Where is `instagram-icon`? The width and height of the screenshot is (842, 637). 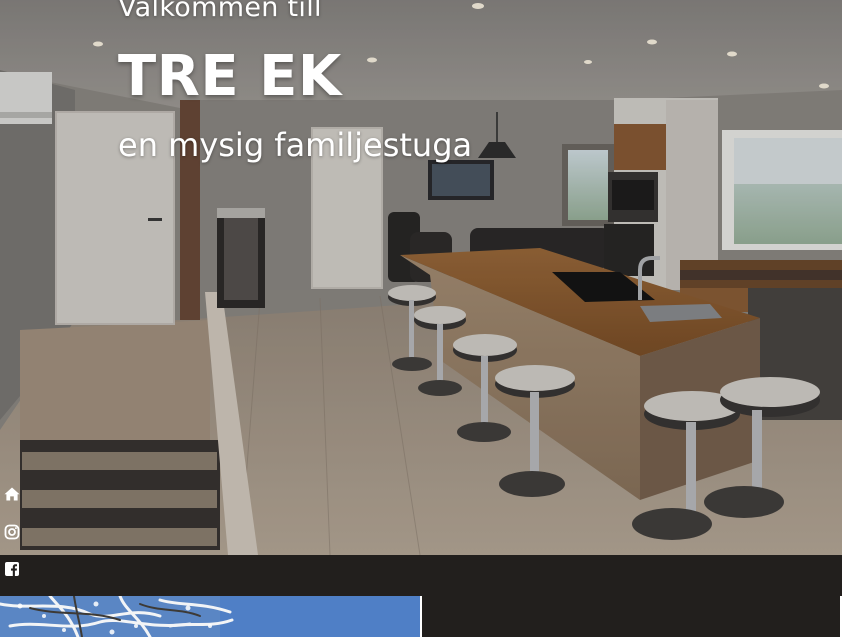
instagram-icon is located at coordinates (12, 532).